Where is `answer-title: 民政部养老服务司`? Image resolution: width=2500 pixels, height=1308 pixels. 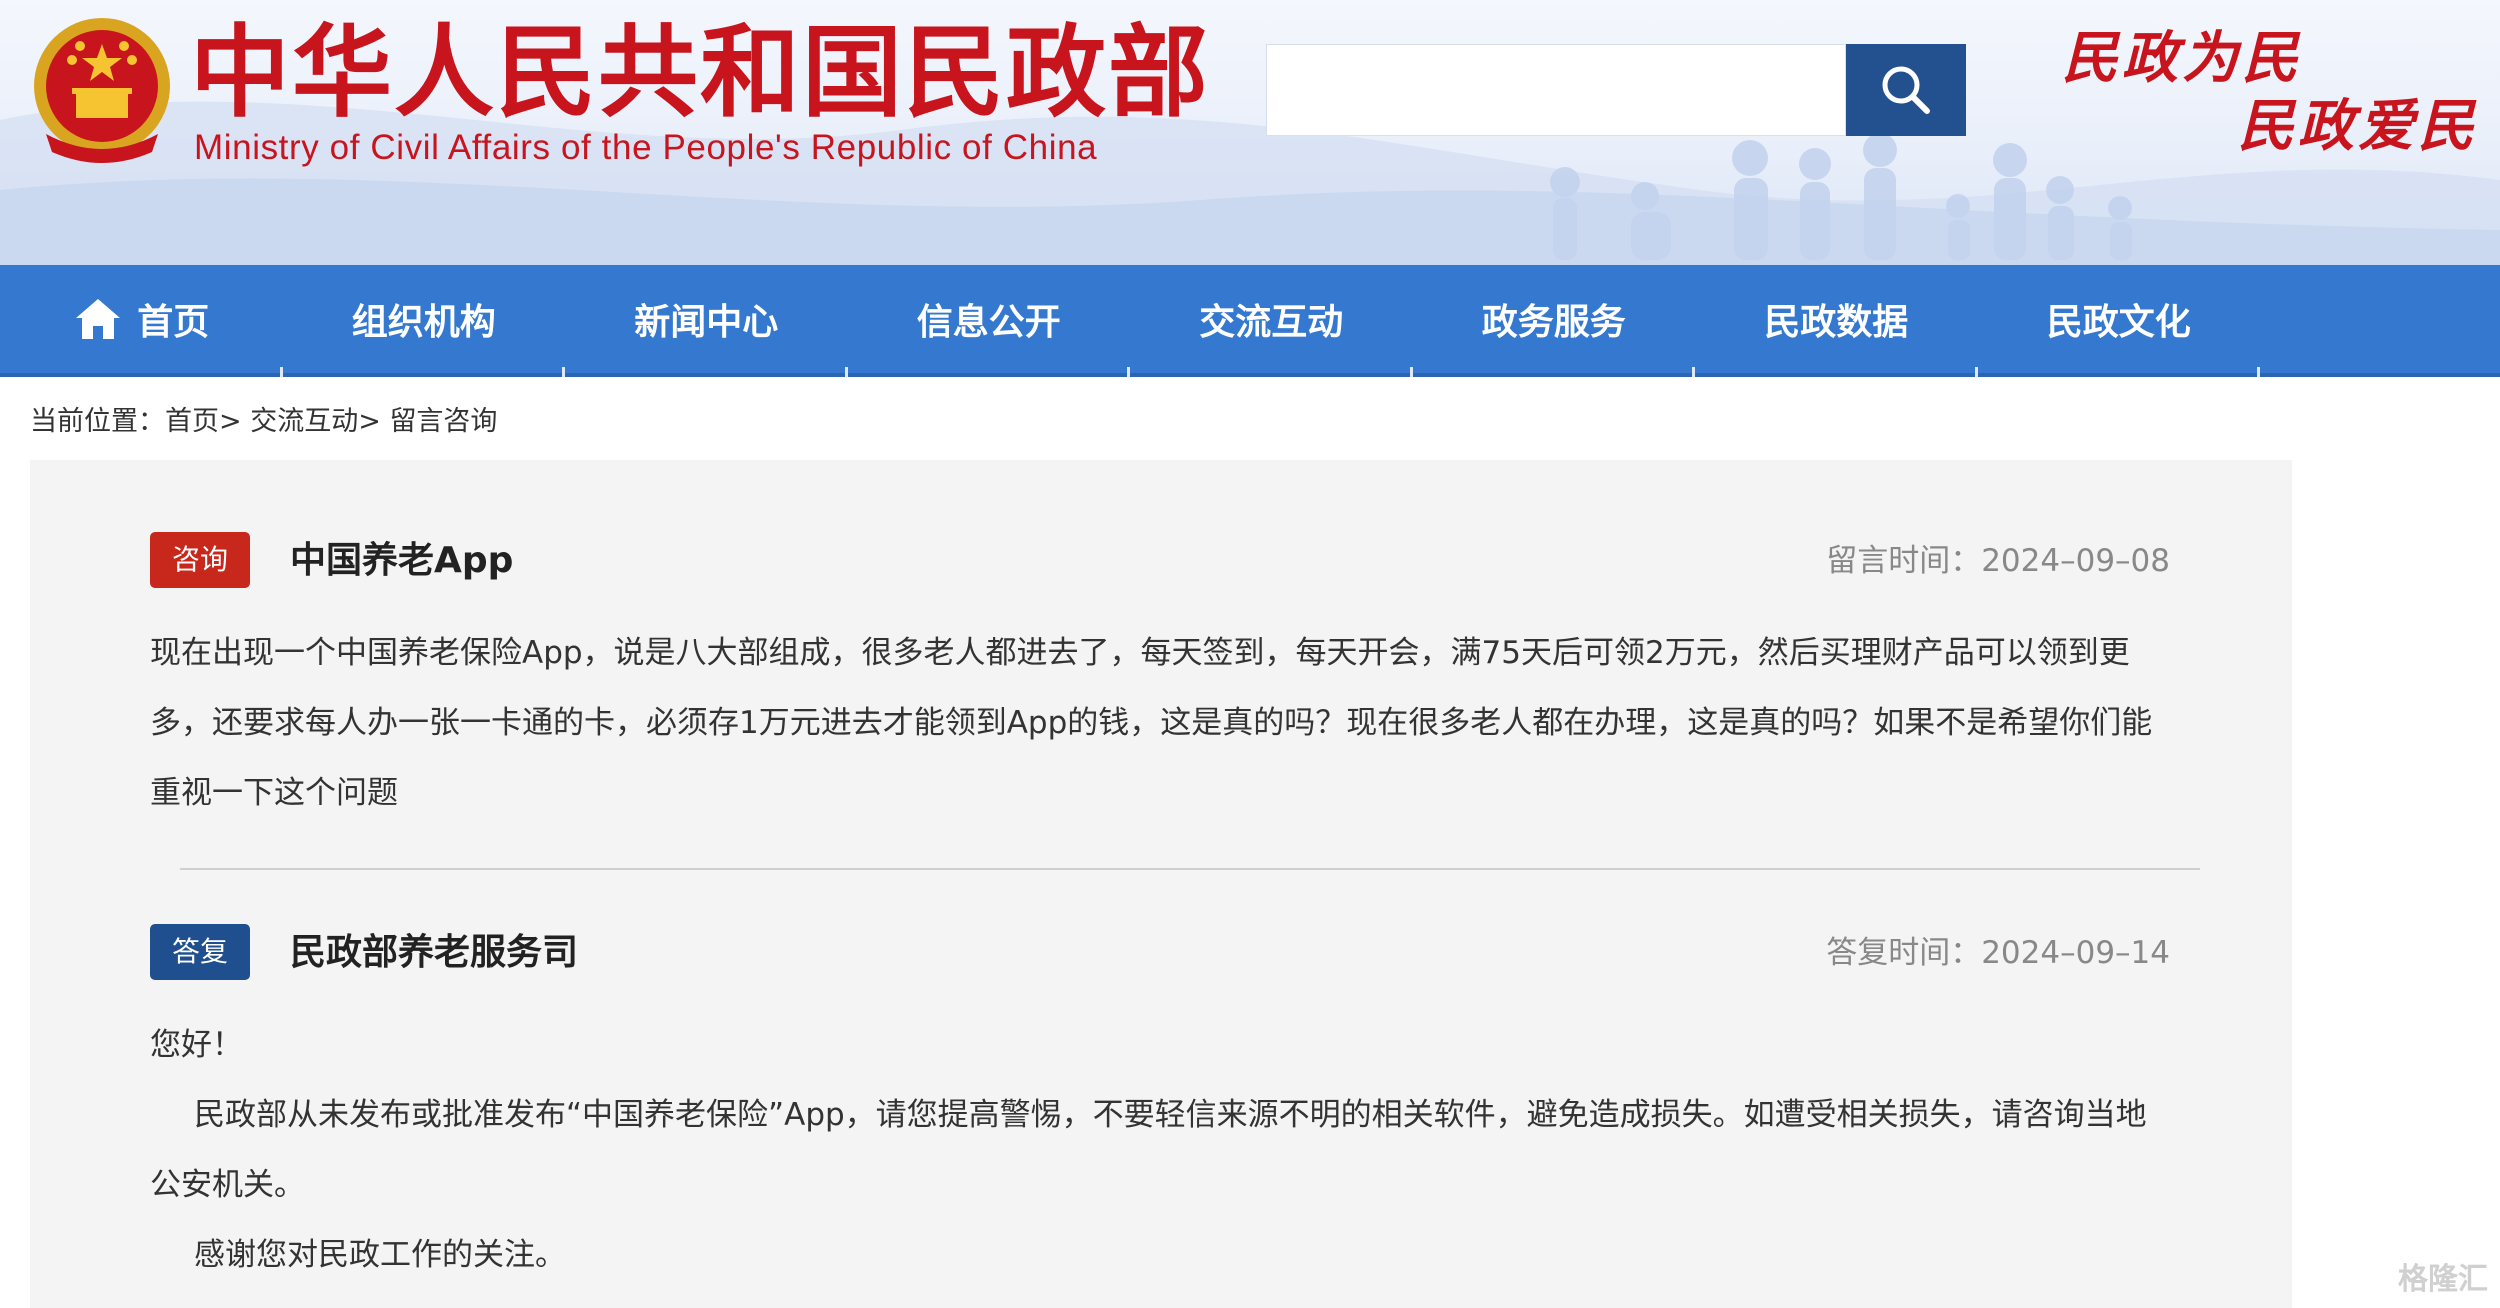 answer-title: 民政部养老服务司 is located at coordinates (434, 952).